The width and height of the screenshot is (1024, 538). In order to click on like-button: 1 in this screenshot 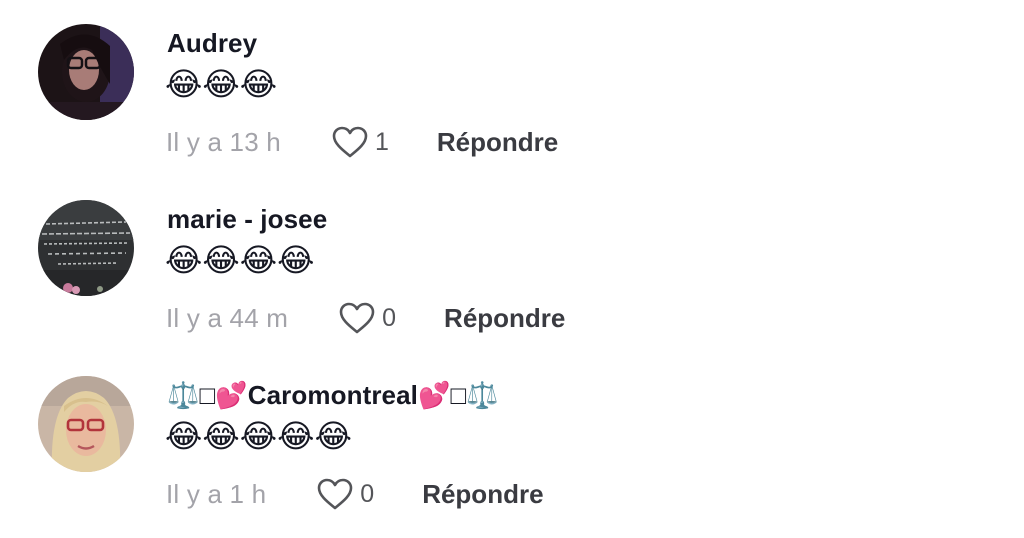, I will do `click(360, 142)`.